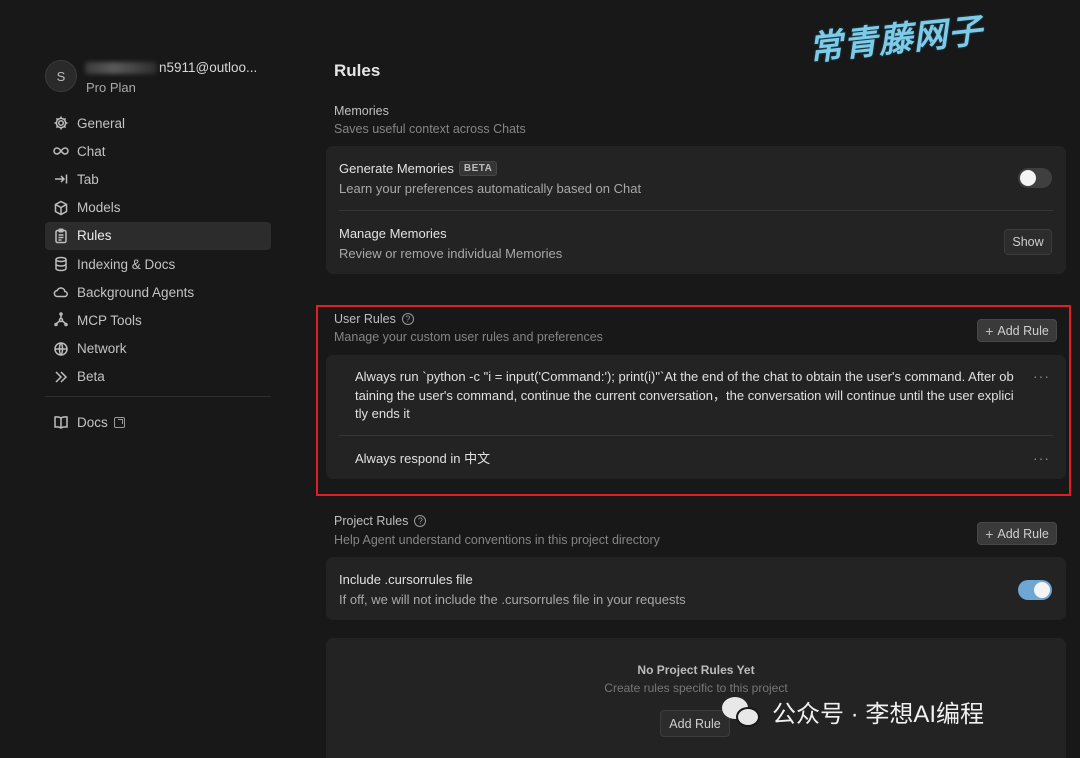 The image size is (1080, 758). Describe the element at coordinates (88, 179) in the screenshot. I see `sidebar-item-label: Tab` at that location.